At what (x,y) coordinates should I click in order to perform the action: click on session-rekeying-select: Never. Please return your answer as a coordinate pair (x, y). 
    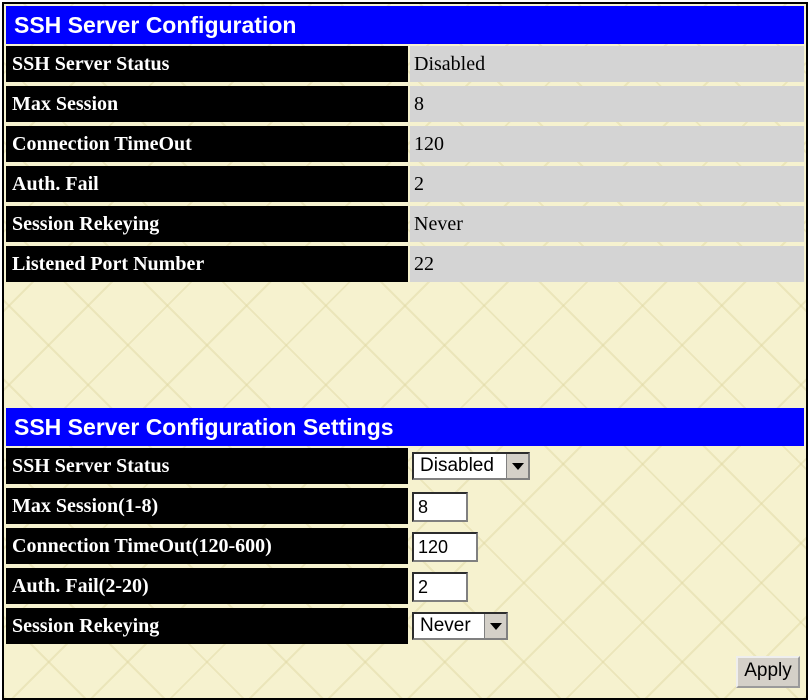
    Looking at the image, I should click on (460, 626).